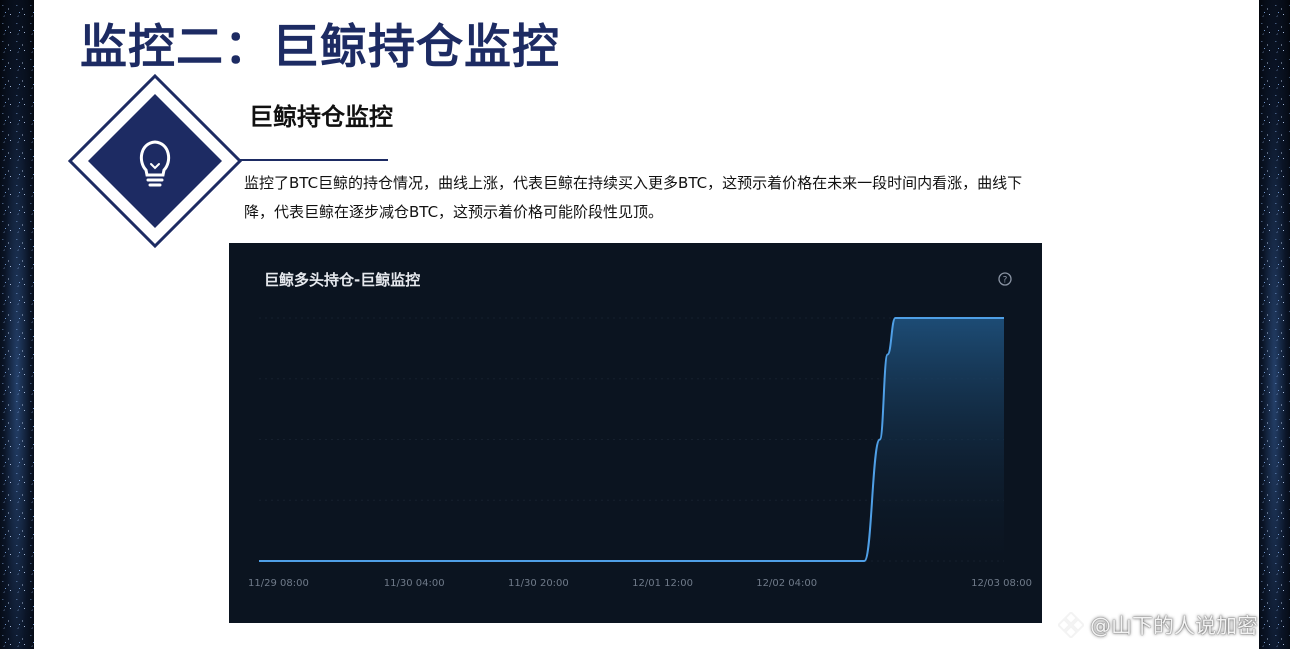  I want to click on x-tick-label: 12/03 08:00, so click(1001, 583).